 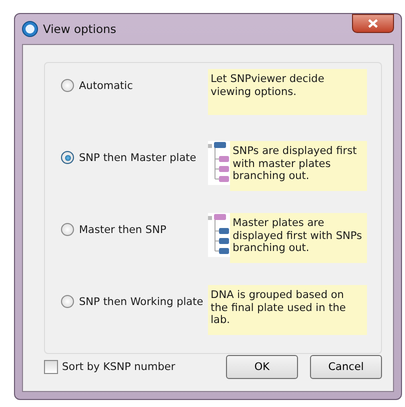 I want to click on radio-option: SNP then Working plate, so click(x=134, y=296).